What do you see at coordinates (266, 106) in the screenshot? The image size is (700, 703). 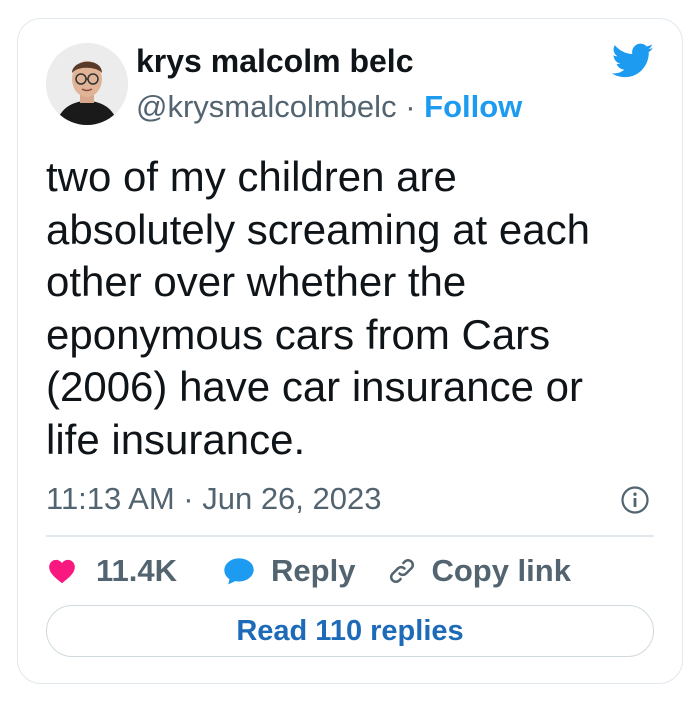 I see `author-handle: @krysmalcolmbelc` at bounding box center [266, 106].